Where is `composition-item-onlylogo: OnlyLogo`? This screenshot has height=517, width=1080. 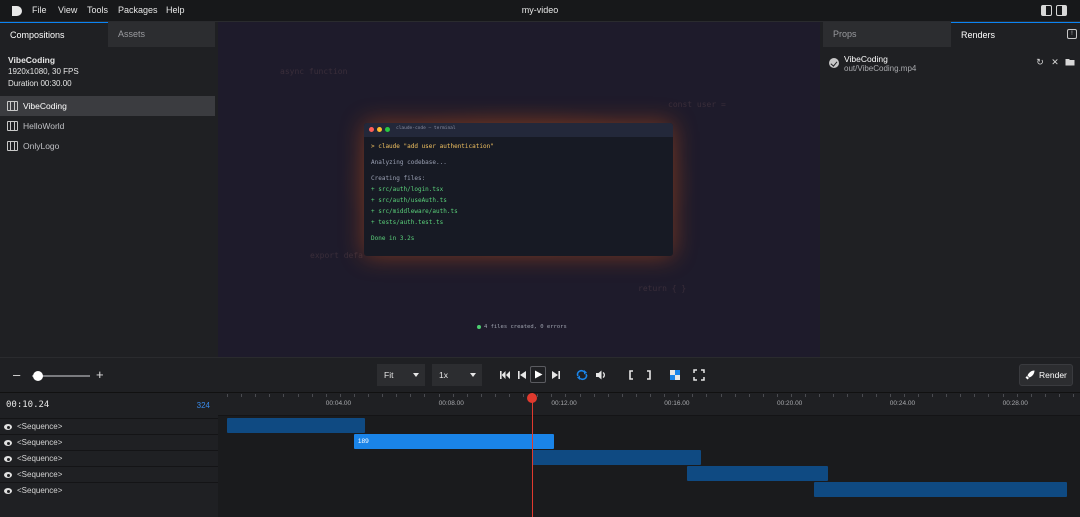
composition-item-onlylogo: OnlyLogo is located at coordinates (107, 146).